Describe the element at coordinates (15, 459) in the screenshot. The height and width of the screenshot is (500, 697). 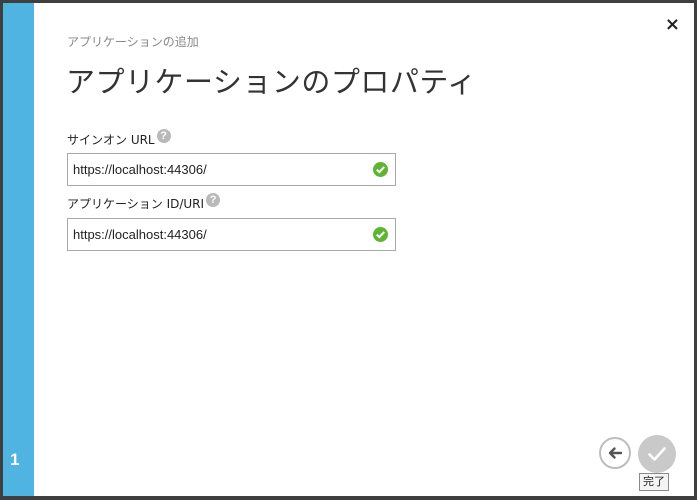
I see `step-number: 1` at that location.